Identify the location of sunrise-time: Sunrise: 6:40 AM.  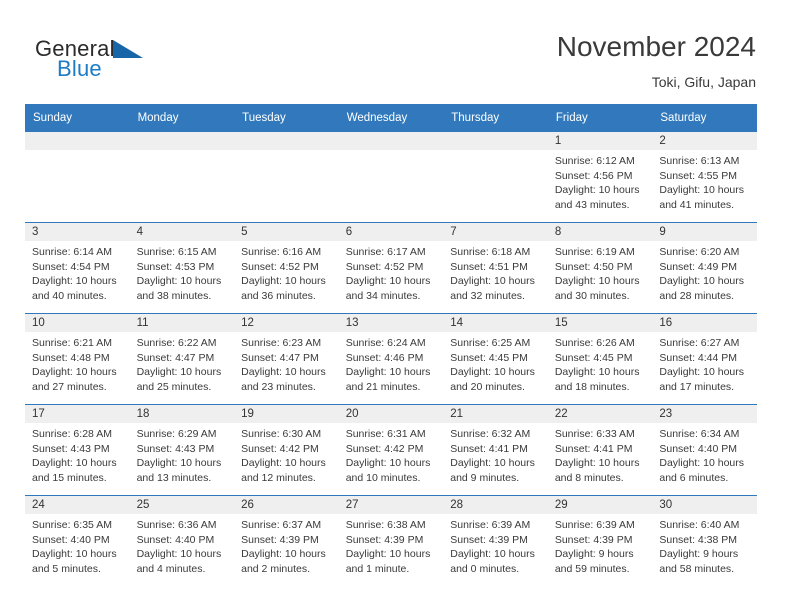
(699, 525).